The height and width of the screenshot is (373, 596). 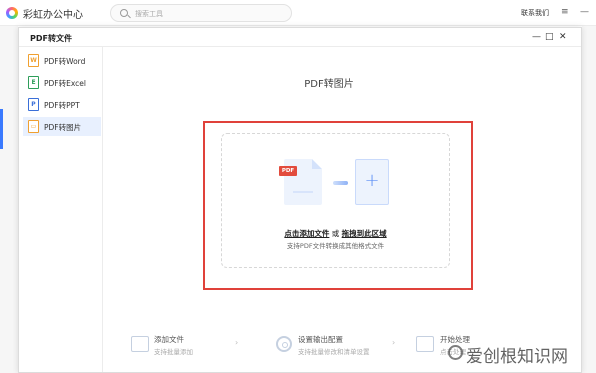 I want to click on watermark-text: 爱创根知识网, so click(x=517, y=357).